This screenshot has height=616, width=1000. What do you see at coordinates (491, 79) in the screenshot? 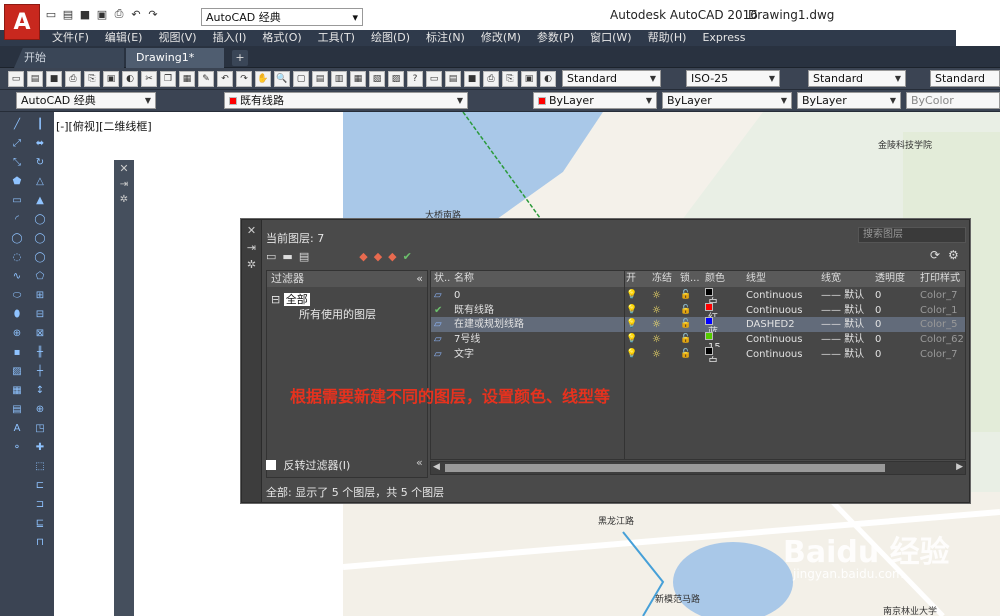
I see `toolbar-tool-icon: ⎙` at bounding box center [491, 79].